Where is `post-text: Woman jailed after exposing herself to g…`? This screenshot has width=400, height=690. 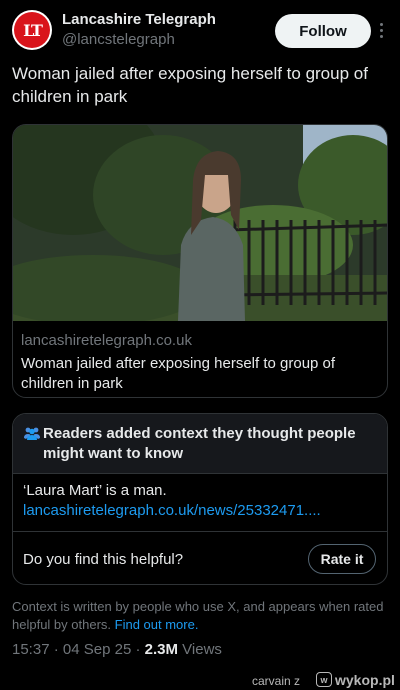 post-text: Woman jailed after exposing herself to g… is located at coordinates (190, 85).